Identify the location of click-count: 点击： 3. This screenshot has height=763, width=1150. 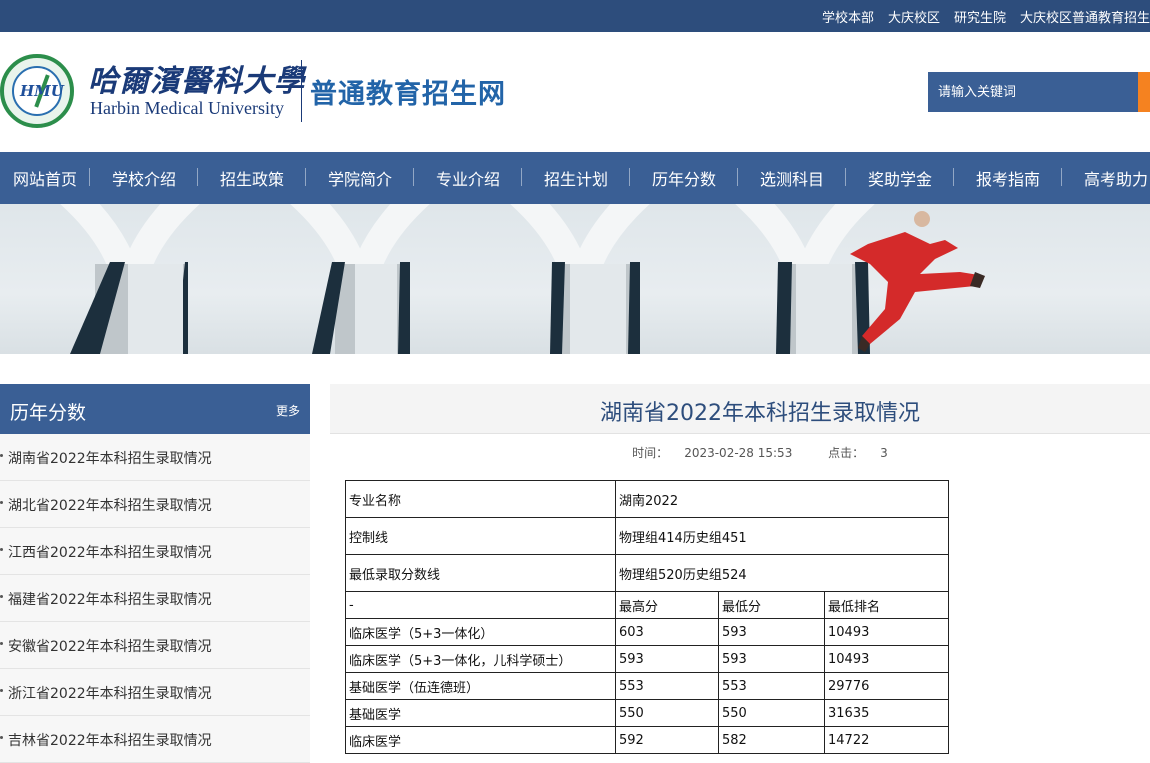
(858, 453).